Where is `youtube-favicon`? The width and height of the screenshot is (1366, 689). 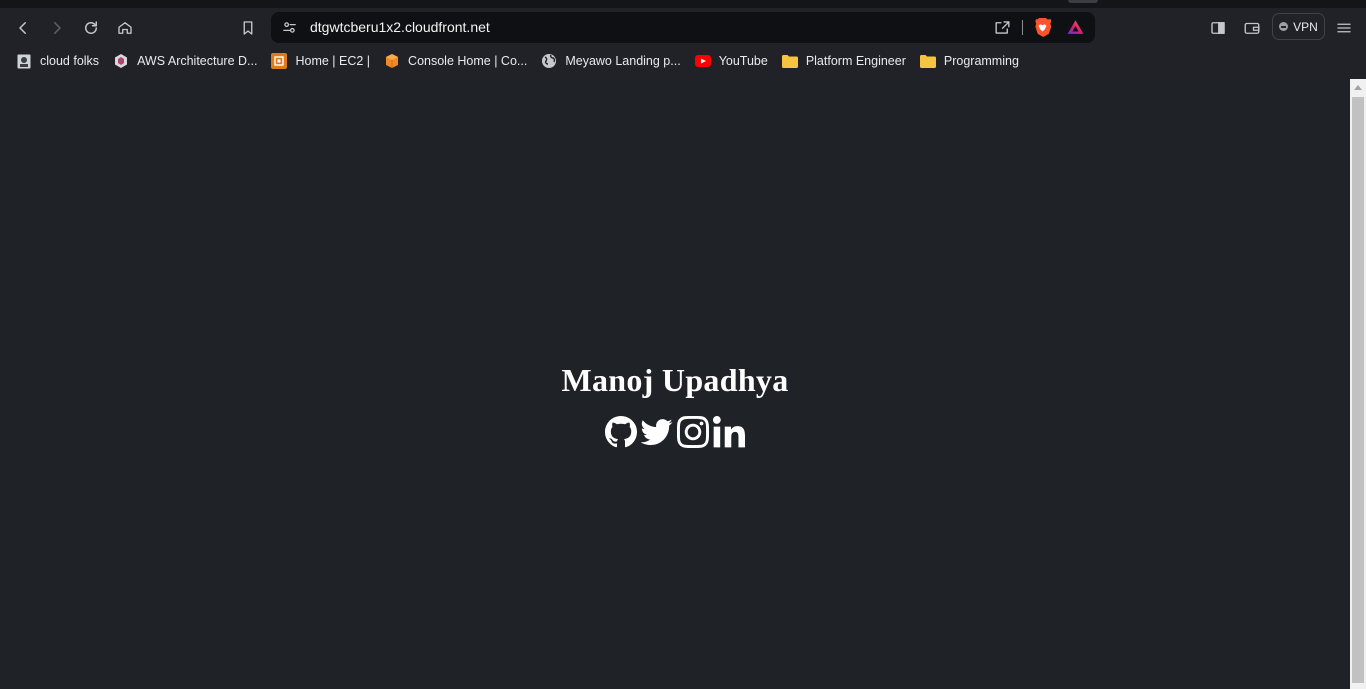 youtube-favicon is located at coordinates (702, 61).